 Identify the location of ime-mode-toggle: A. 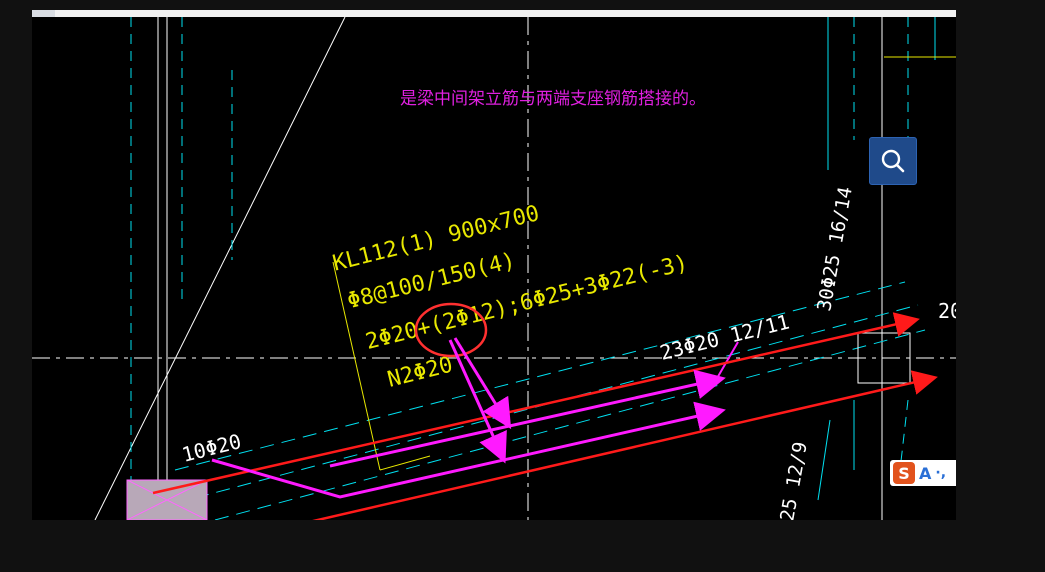
(925, 473).